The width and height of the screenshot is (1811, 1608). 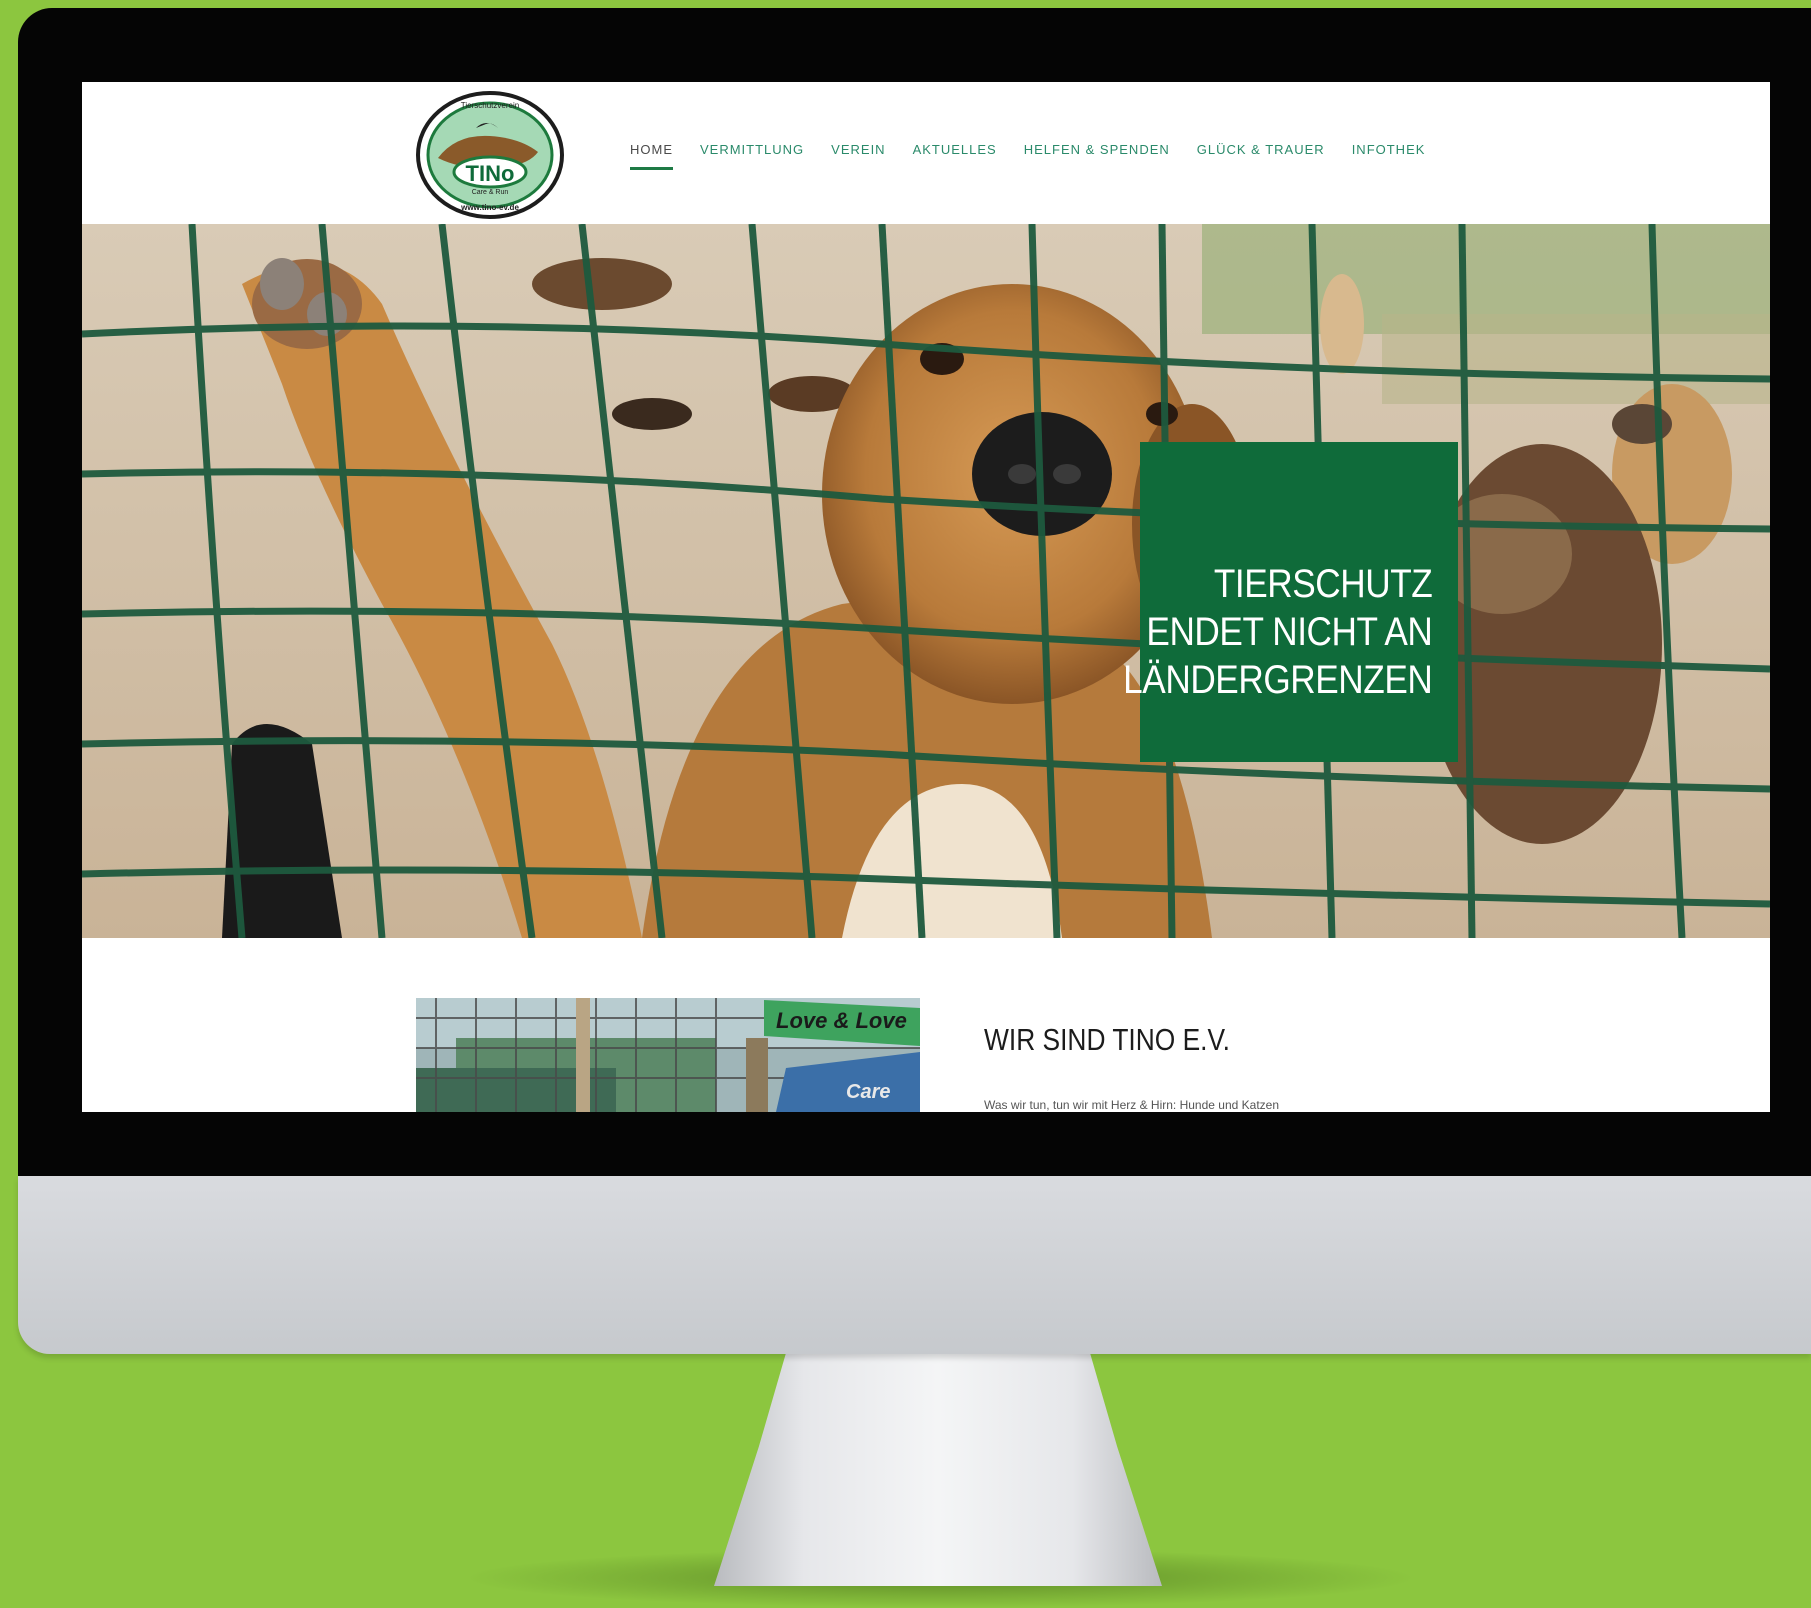 I want to click on logo-url: www.tino-ev.de, so click(x=489, y=207).